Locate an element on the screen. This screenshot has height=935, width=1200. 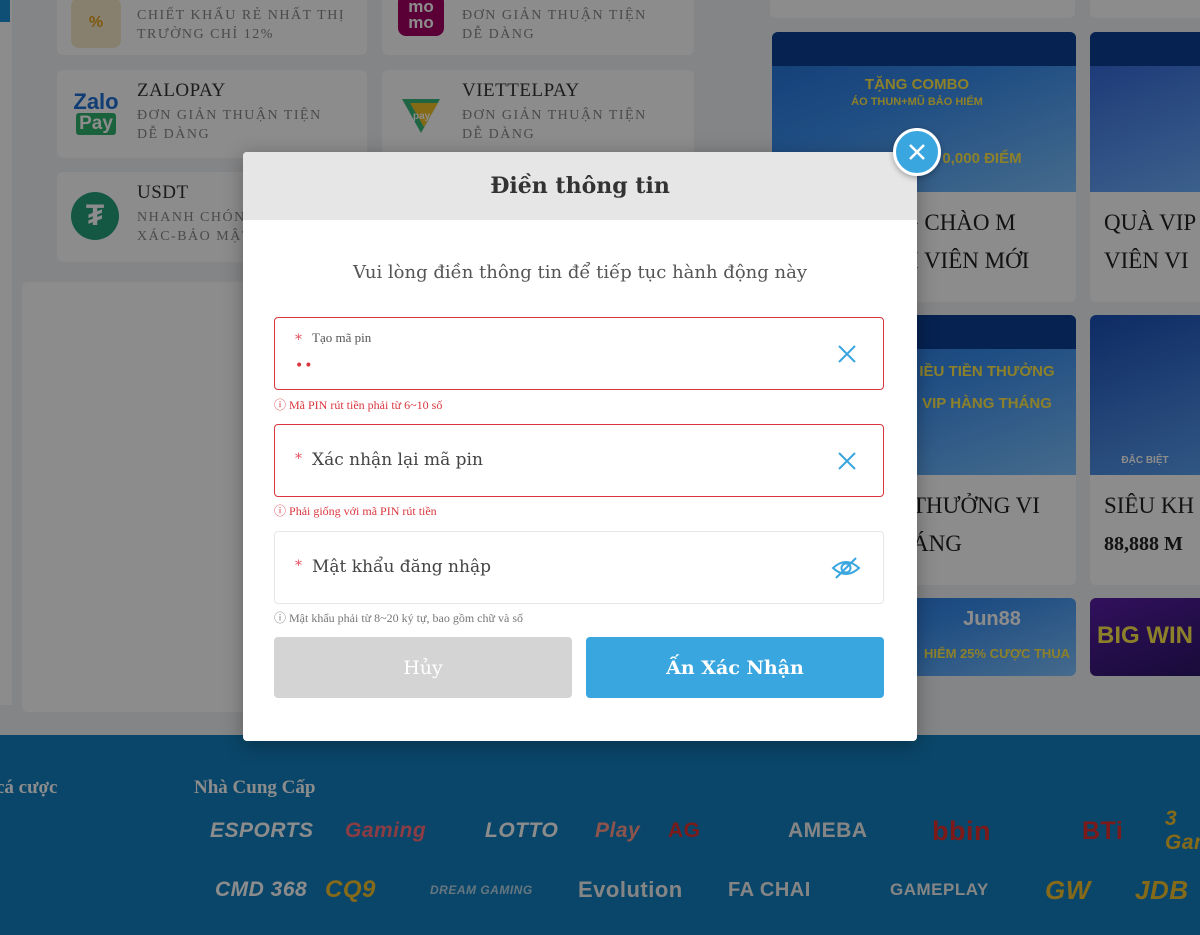
close-icon is located at coordinates (917, 152).